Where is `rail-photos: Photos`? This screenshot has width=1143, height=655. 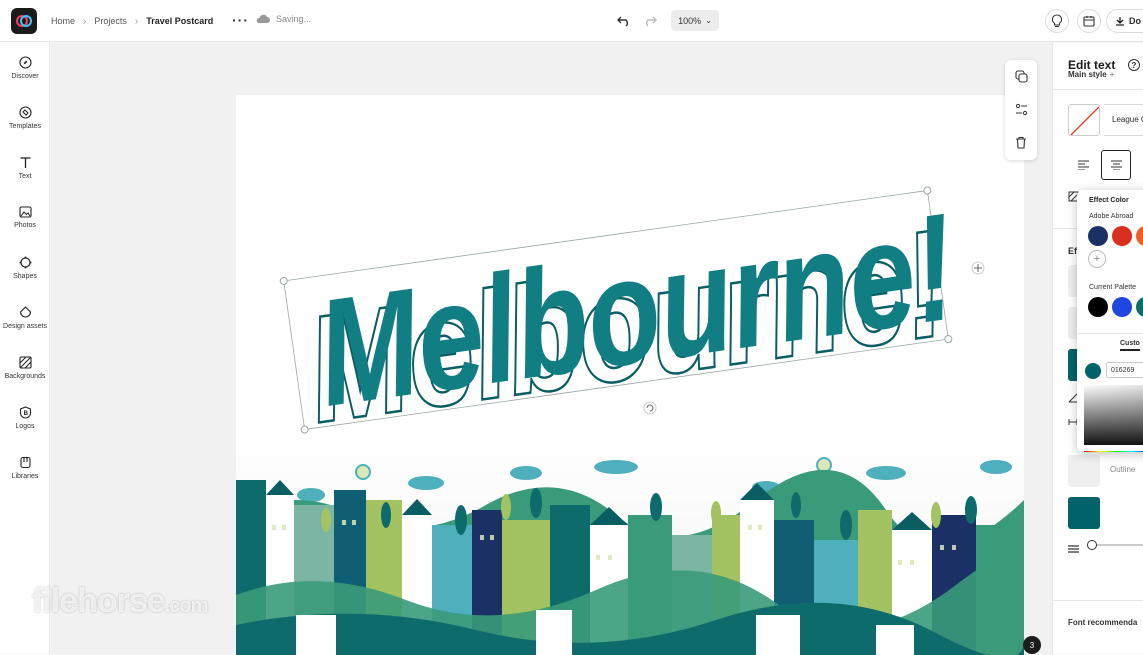
rail-photos: Photos is located at coordinates (25, 226).